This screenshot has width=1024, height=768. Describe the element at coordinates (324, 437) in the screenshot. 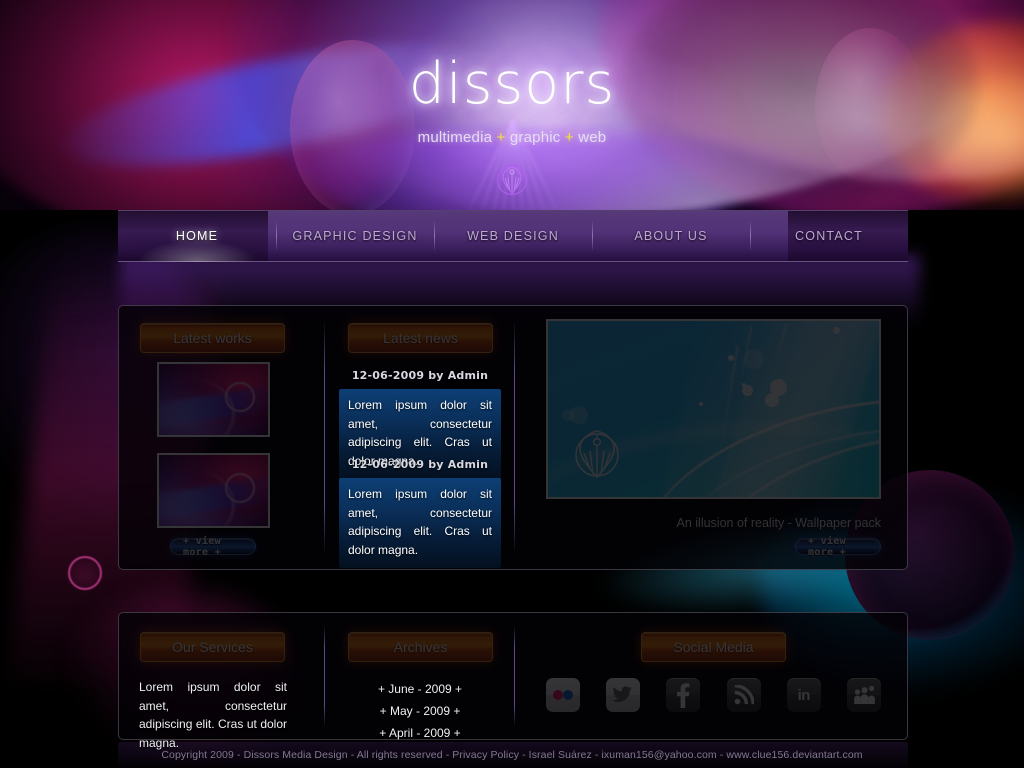

I see `divider-works-news` at that location.